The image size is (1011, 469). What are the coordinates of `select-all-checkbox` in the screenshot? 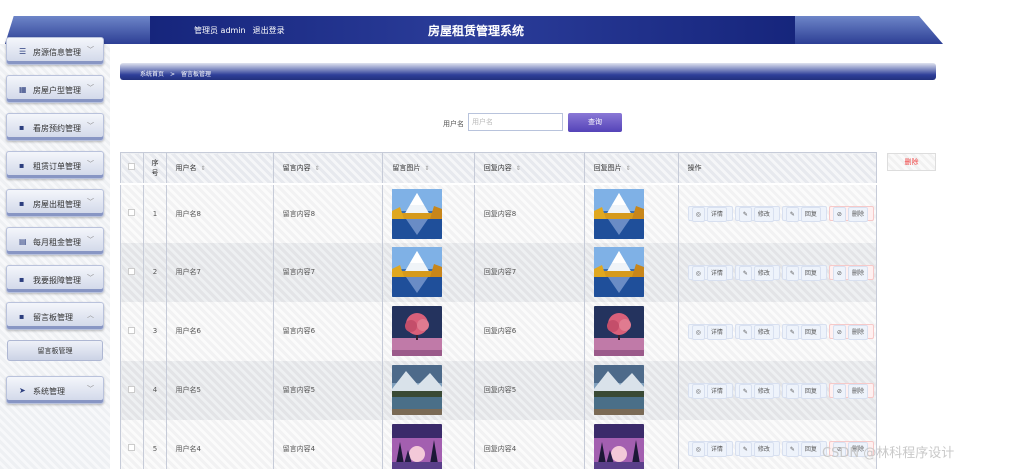 It's located at (131, 167).